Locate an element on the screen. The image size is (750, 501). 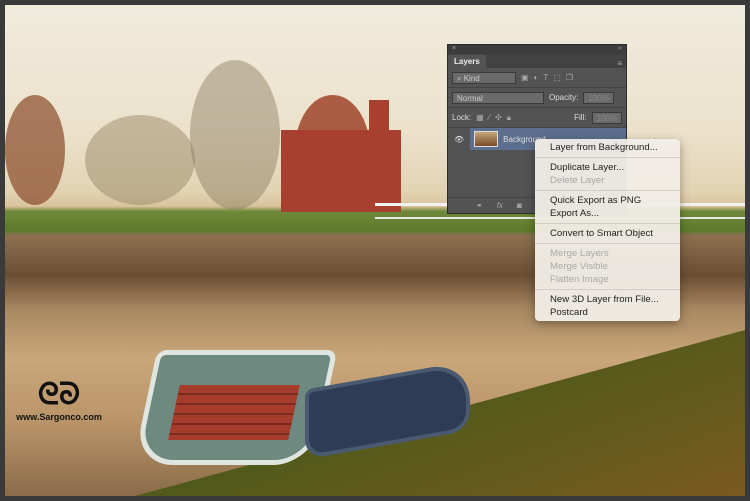
menu-item-merge-layers: Merge Layers is located at coordinates (579, 253).